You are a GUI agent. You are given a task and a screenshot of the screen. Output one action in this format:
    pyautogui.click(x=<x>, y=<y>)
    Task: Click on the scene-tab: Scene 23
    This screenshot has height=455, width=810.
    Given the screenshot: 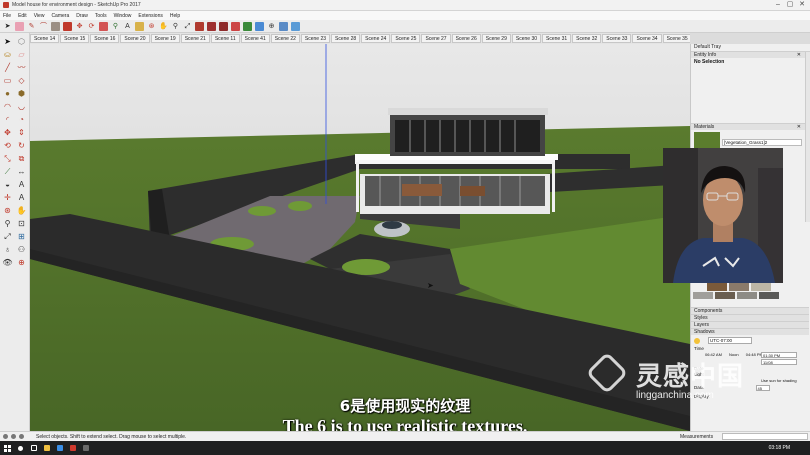 What is the action you would take?
    pyautogui.click(x=315, y=38)
    